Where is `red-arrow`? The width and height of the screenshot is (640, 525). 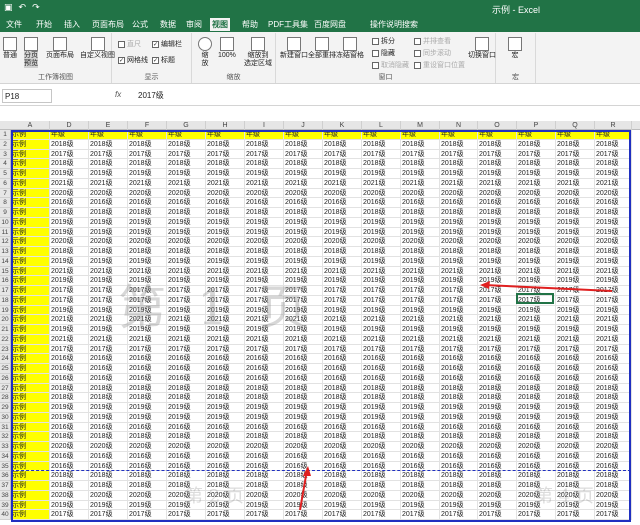
red-arrow is located at coordinates (548, 288).